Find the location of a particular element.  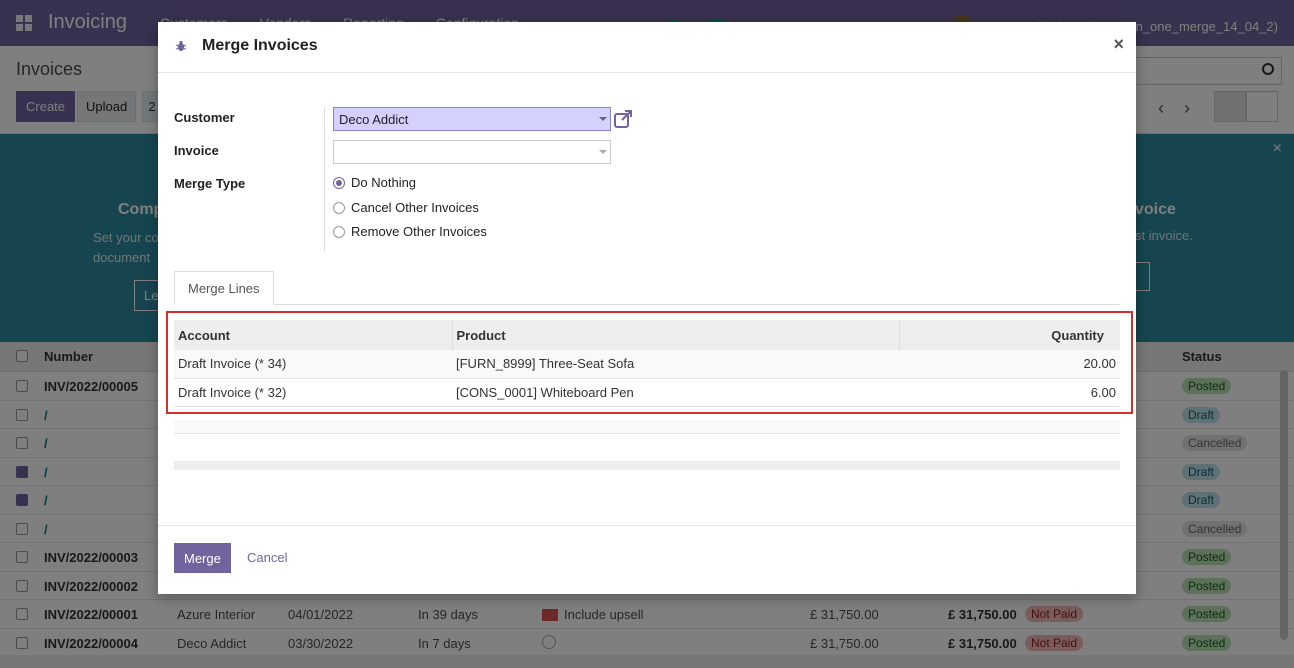

tab-merge-lines: Merge Lines is located at coordinates (224, 288).